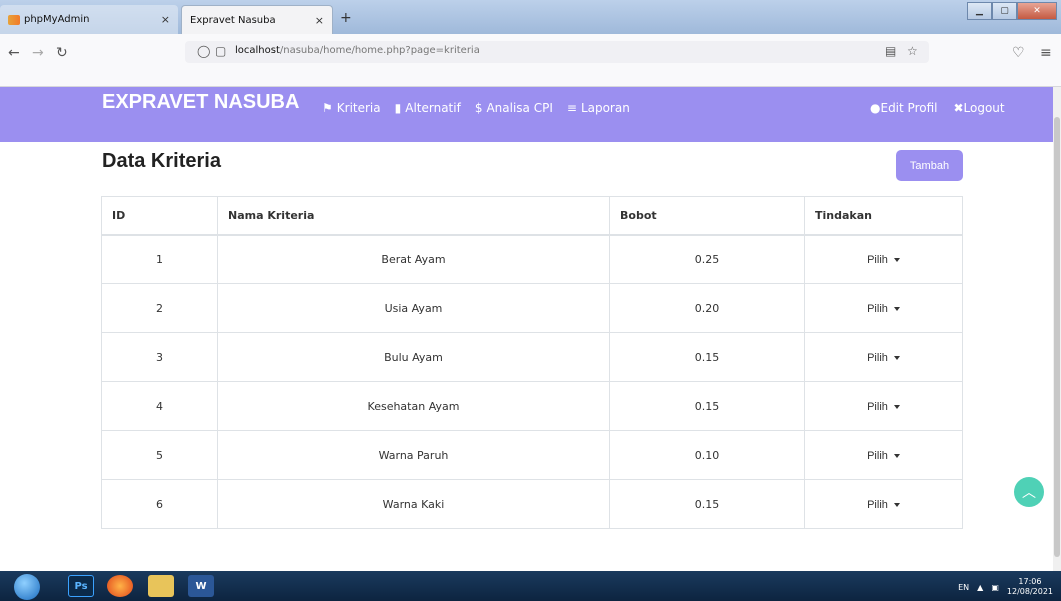 The image size is (1061, 601). I want to click on cell-bobot: 0.20, so click(707, 308).